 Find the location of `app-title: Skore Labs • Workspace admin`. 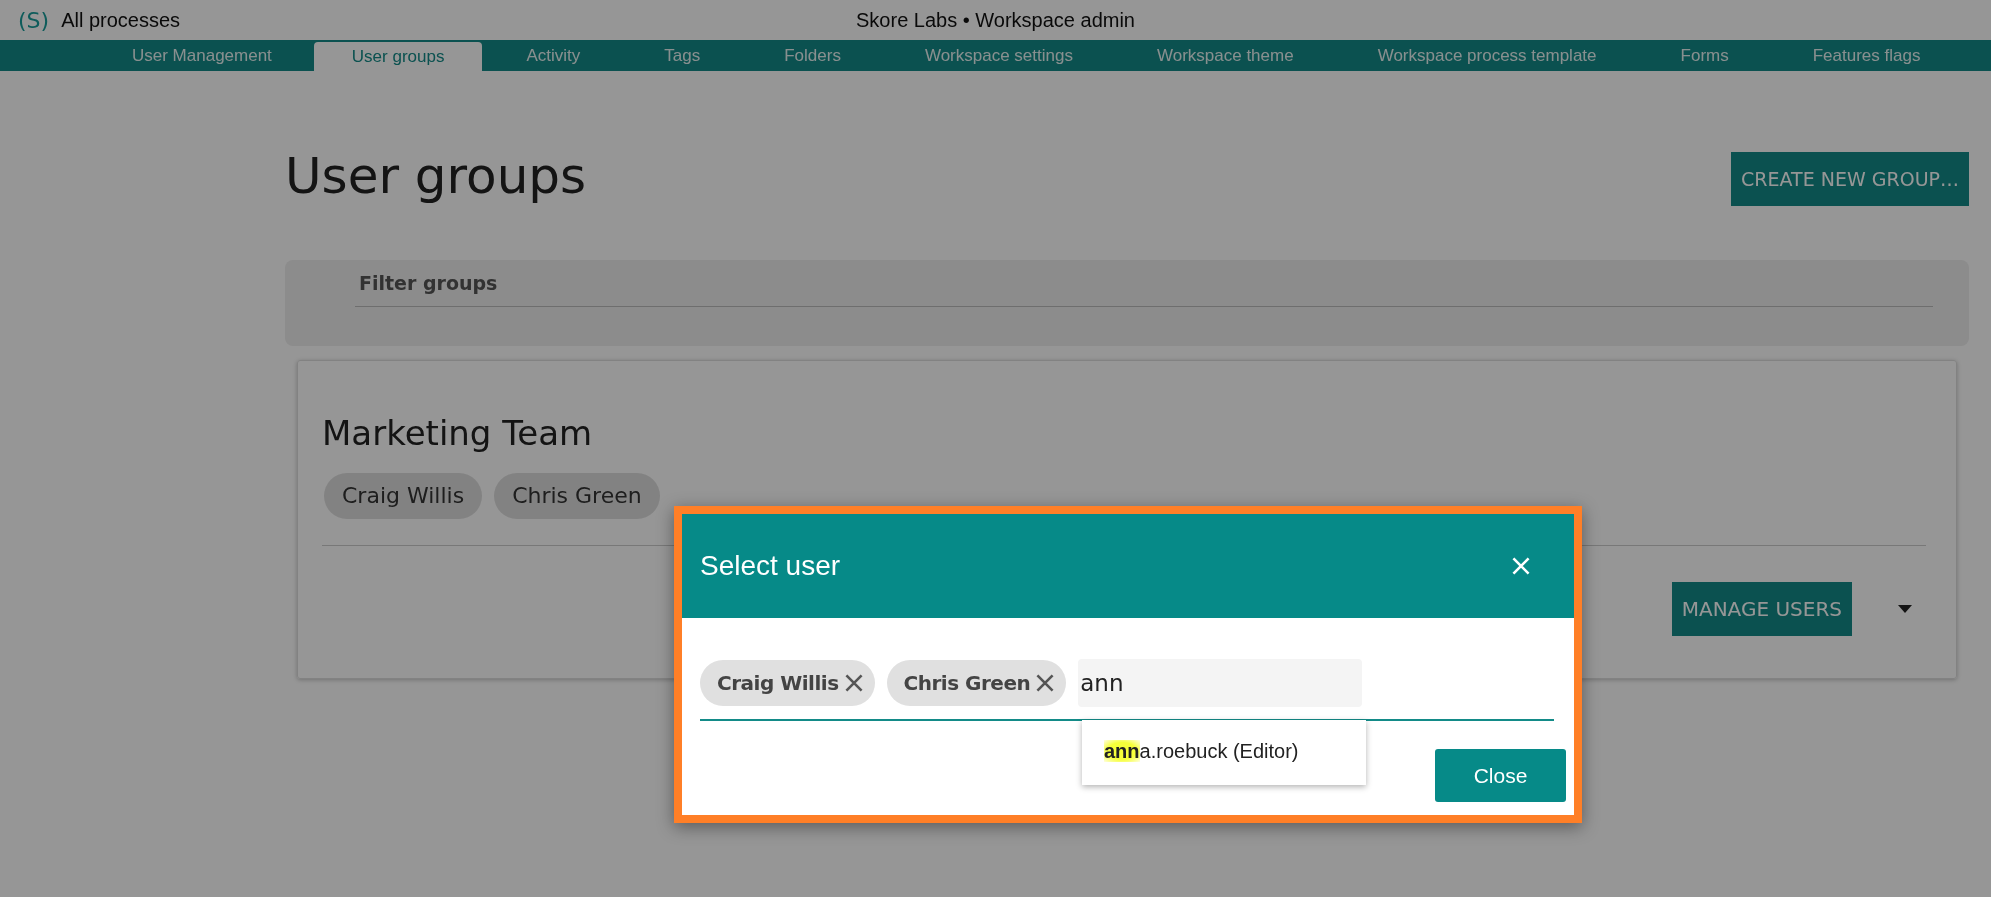

app-title: Skore Labs • Workspace admin is located at coordinates (995, 20).